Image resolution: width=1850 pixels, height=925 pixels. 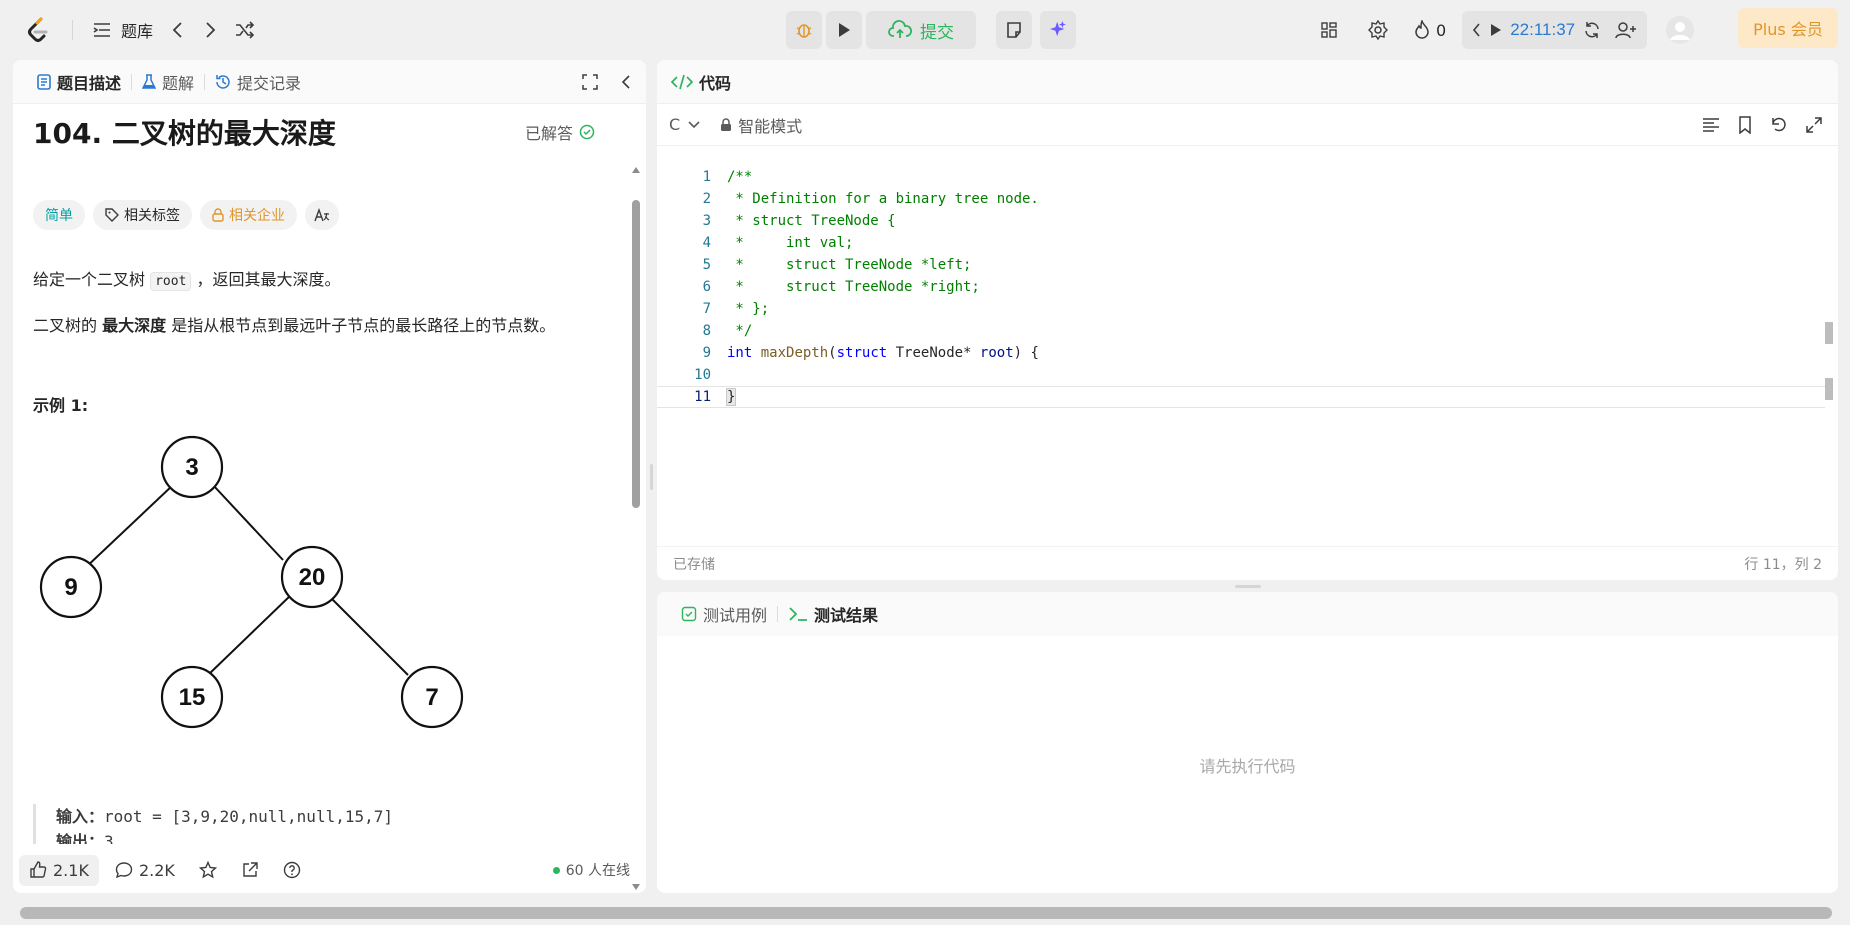 I want to click on translate-icon, so click(x=322, y=215).